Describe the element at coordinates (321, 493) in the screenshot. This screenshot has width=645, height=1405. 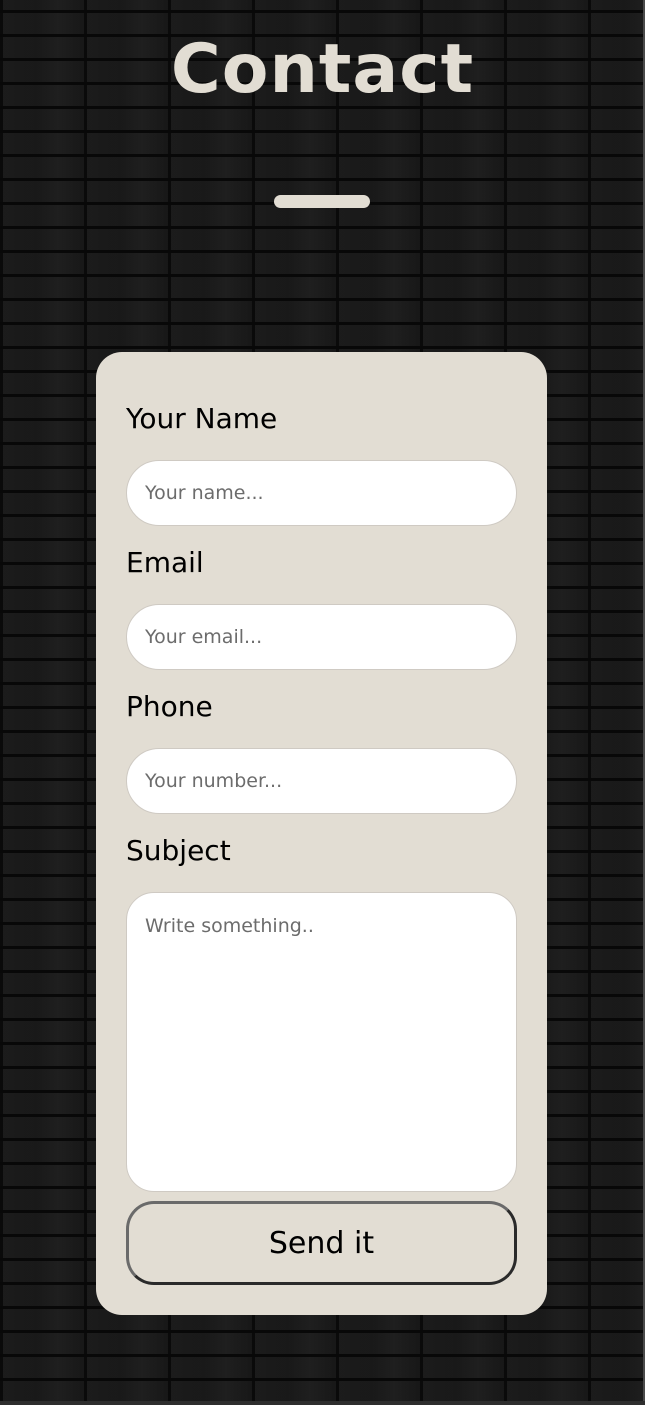
I see `name-input` at that location.